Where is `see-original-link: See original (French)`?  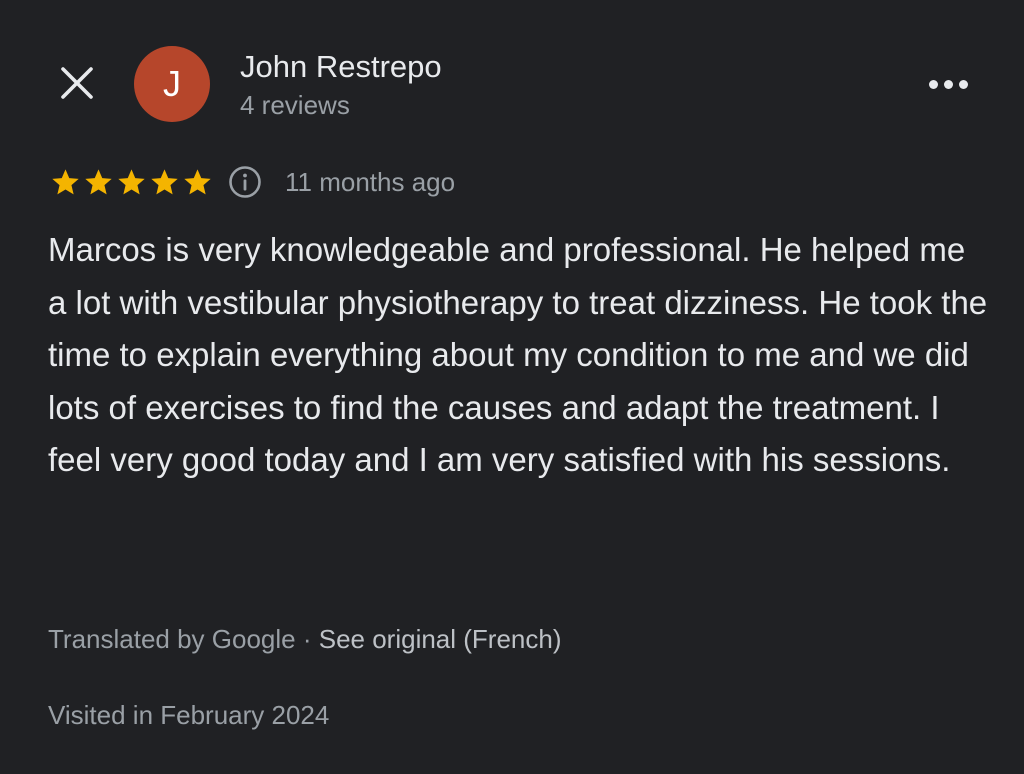
see-original-link: See original (French) is located at coordinates (440, 639).